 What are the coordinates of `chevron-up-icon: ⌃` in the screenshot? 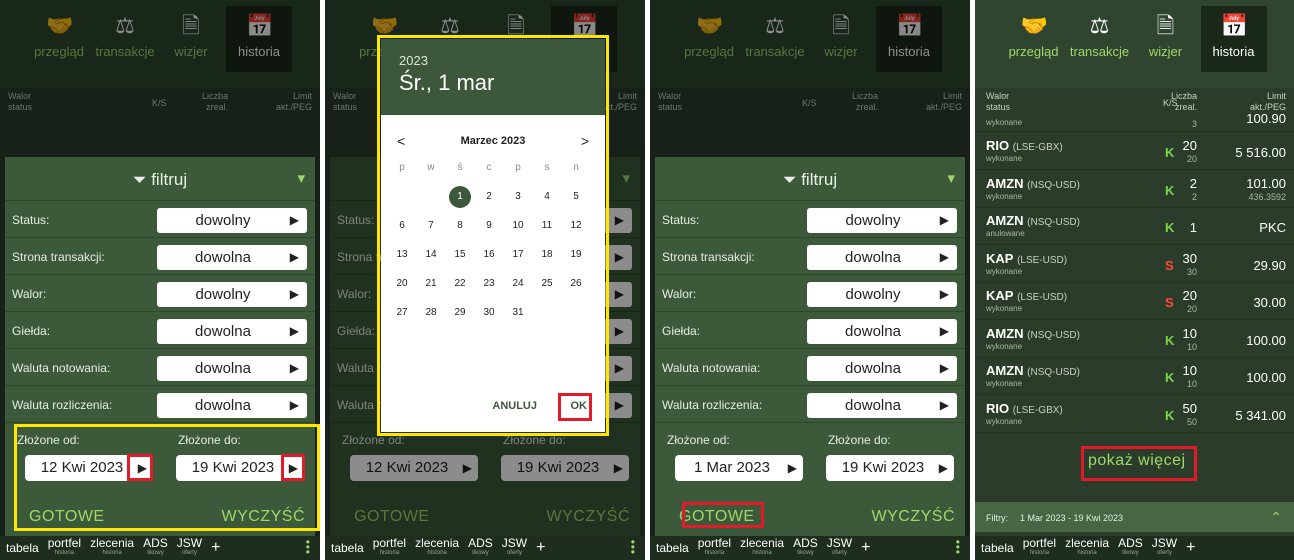 It's located at (1276, 517).